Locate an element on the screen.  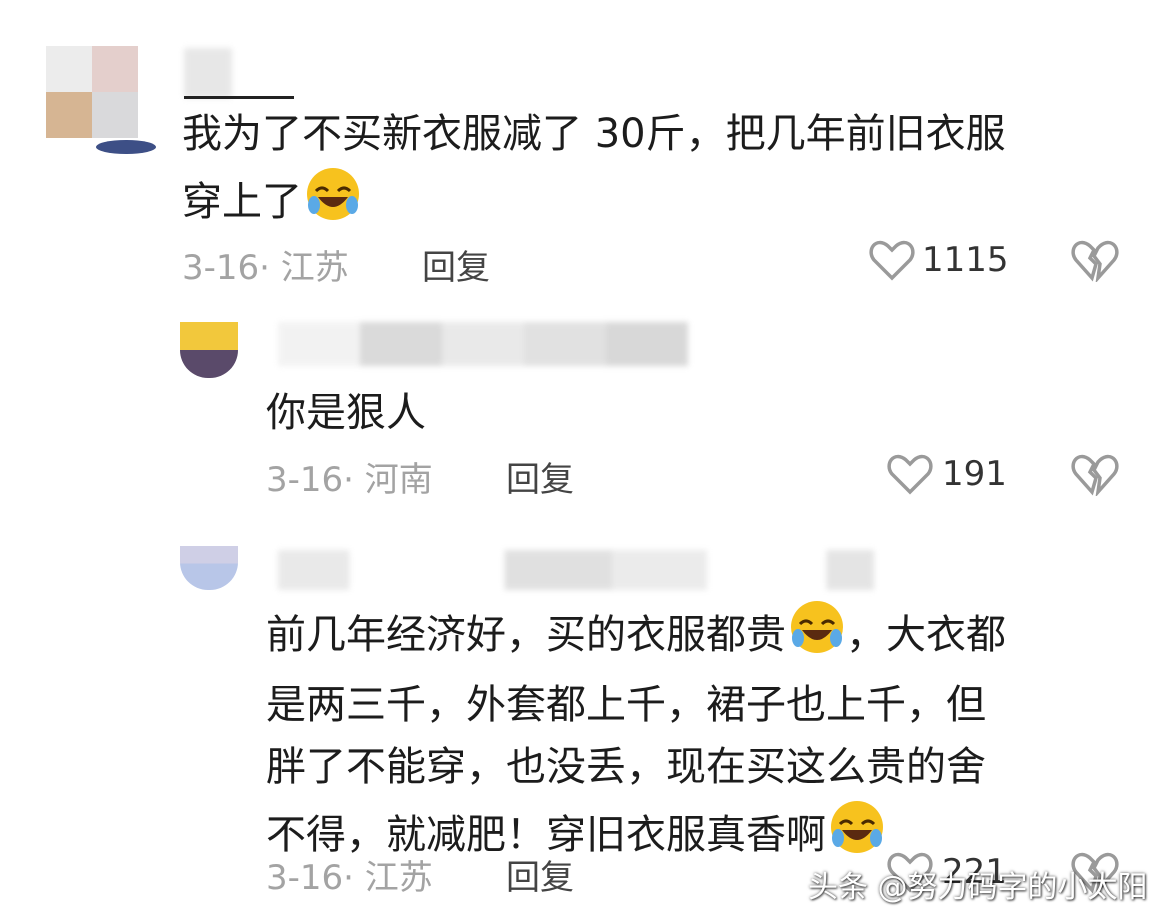
date-location: 3-16· 河南 is located at coordinates (349, 480).